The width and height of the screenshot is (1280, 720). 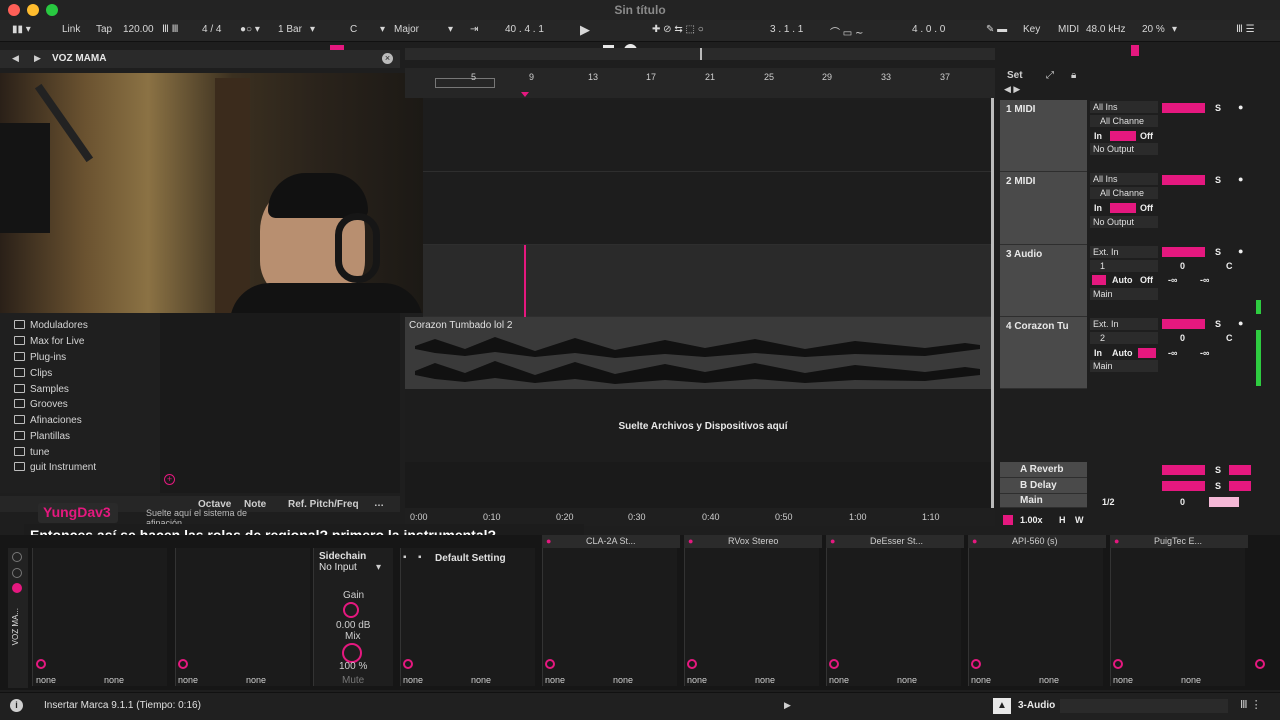 I want to click on main-volume: 0, so click(x=1182, y=502).